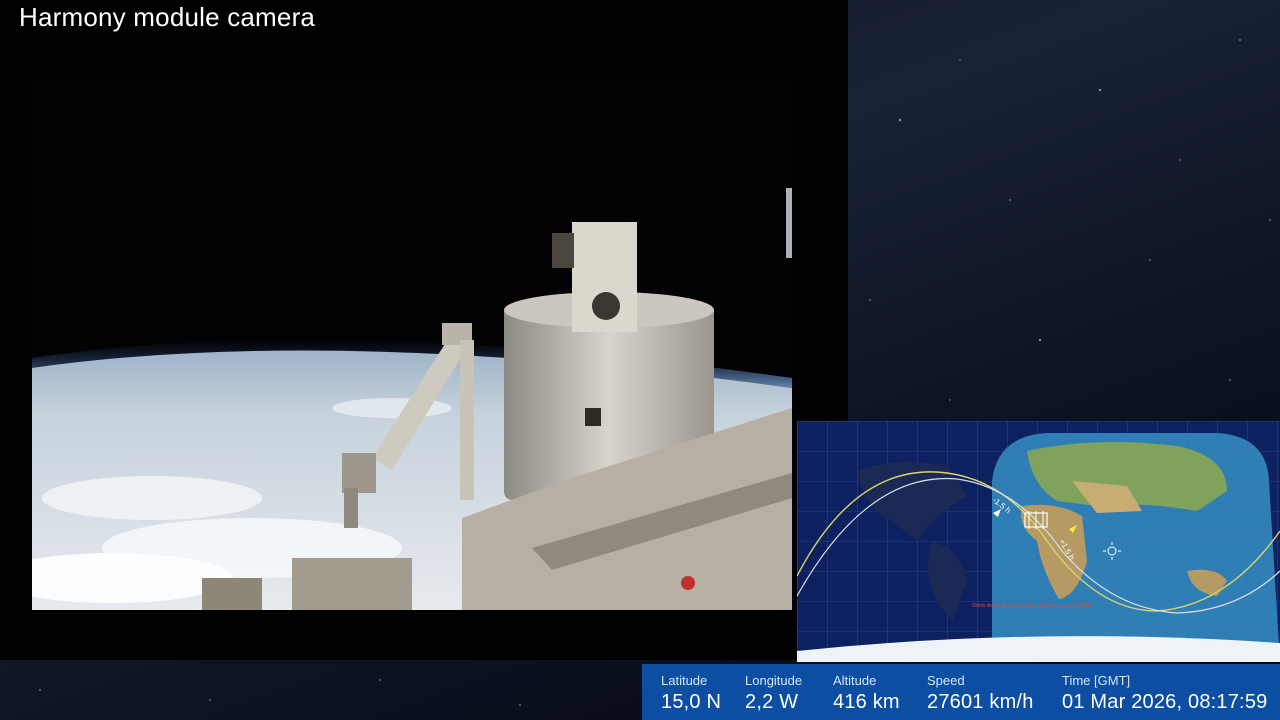 This screenshot has width=1280, height=720. Describe the element at coordinates (1165, 702) in the screenshot. I see `time-value: 01 Mar 2026, 08:17:59` at that location.